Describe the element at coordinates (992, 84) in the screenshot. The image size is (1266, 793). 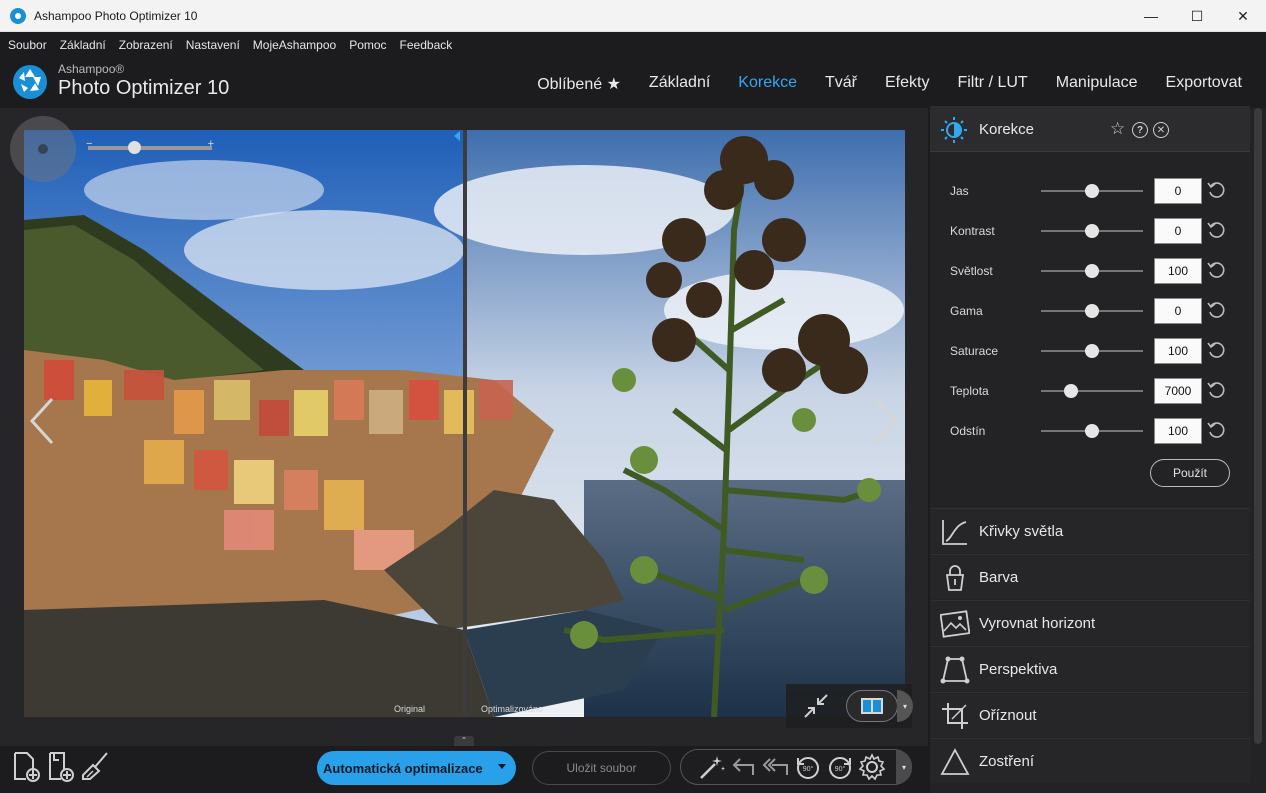
I see `nav-filtr-lut: Filtr / LUT` at that location.